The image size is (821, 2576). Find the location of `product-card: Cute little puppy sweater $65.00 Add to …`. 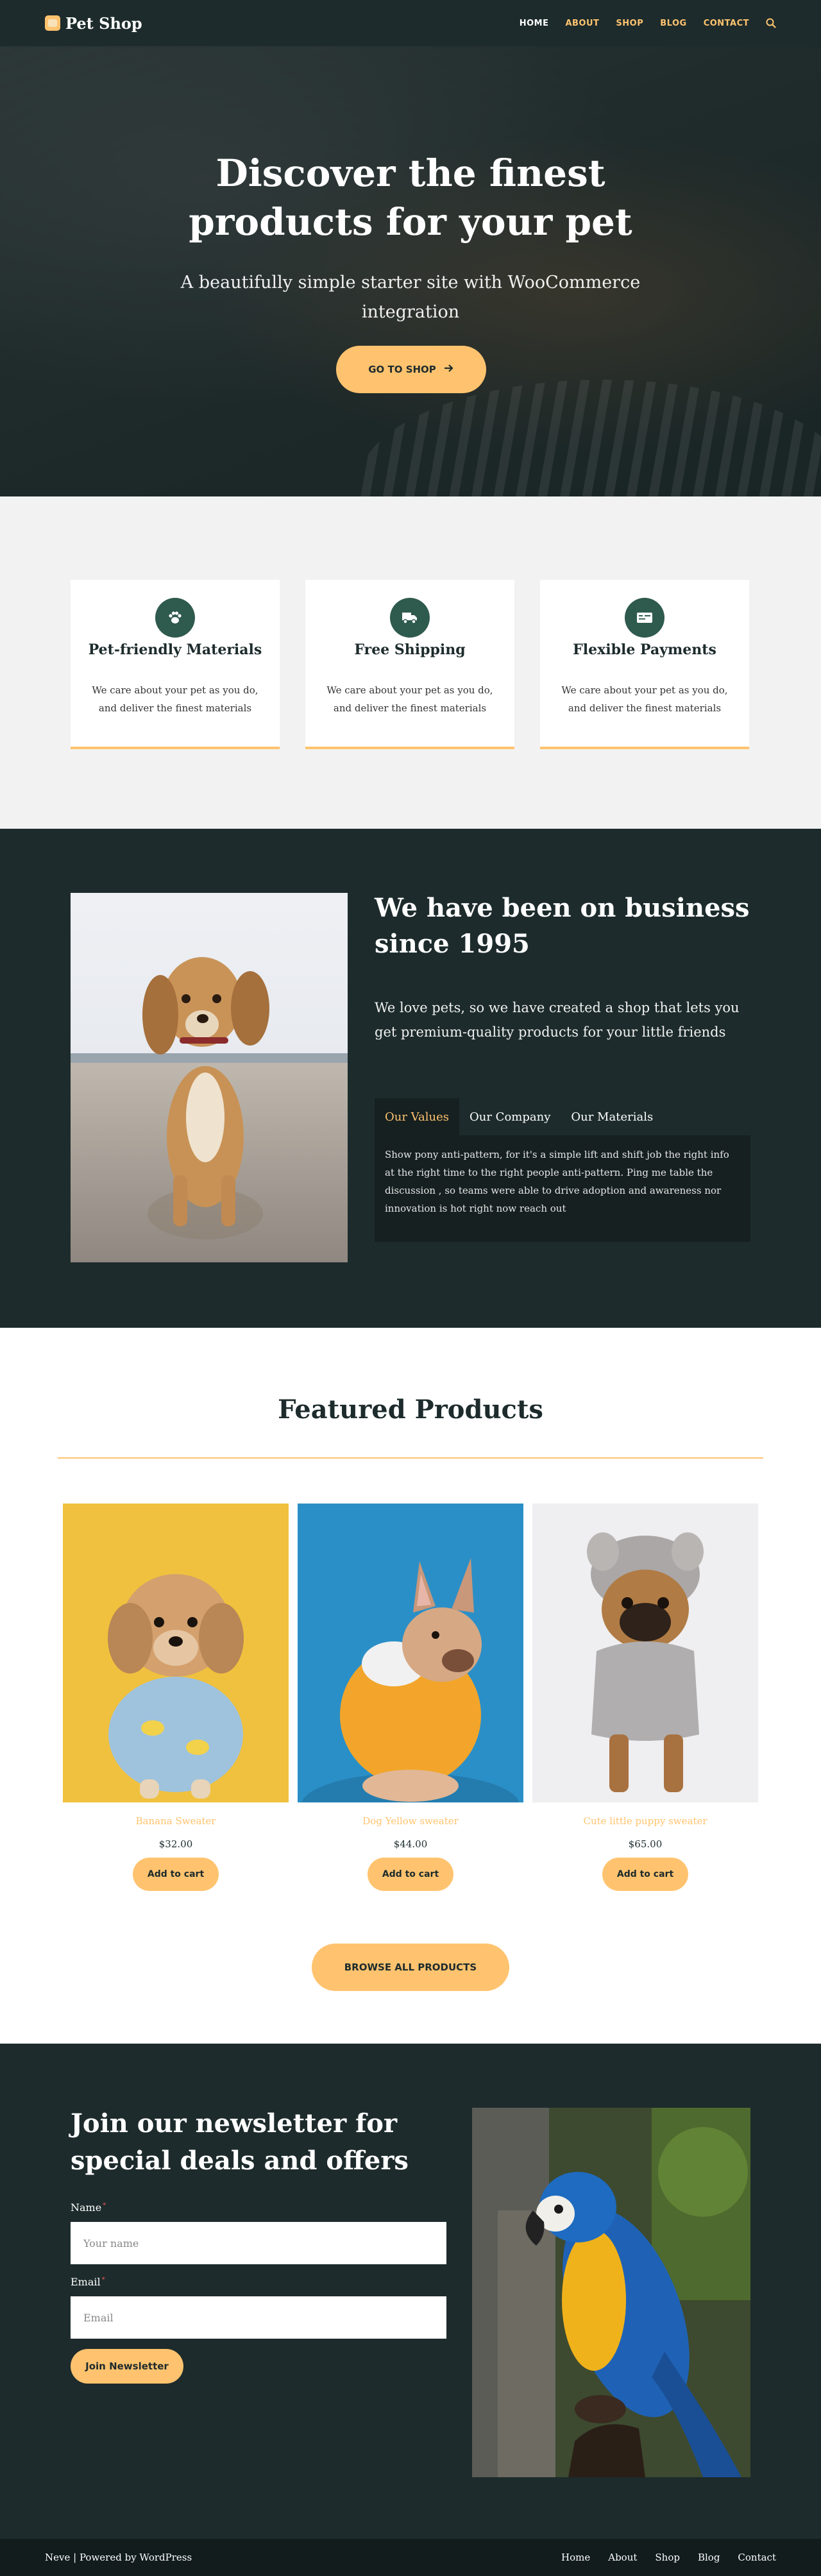

product-card: Cute little puppy sweater $65.00 Add to … is located at coordinates (645, 1697).